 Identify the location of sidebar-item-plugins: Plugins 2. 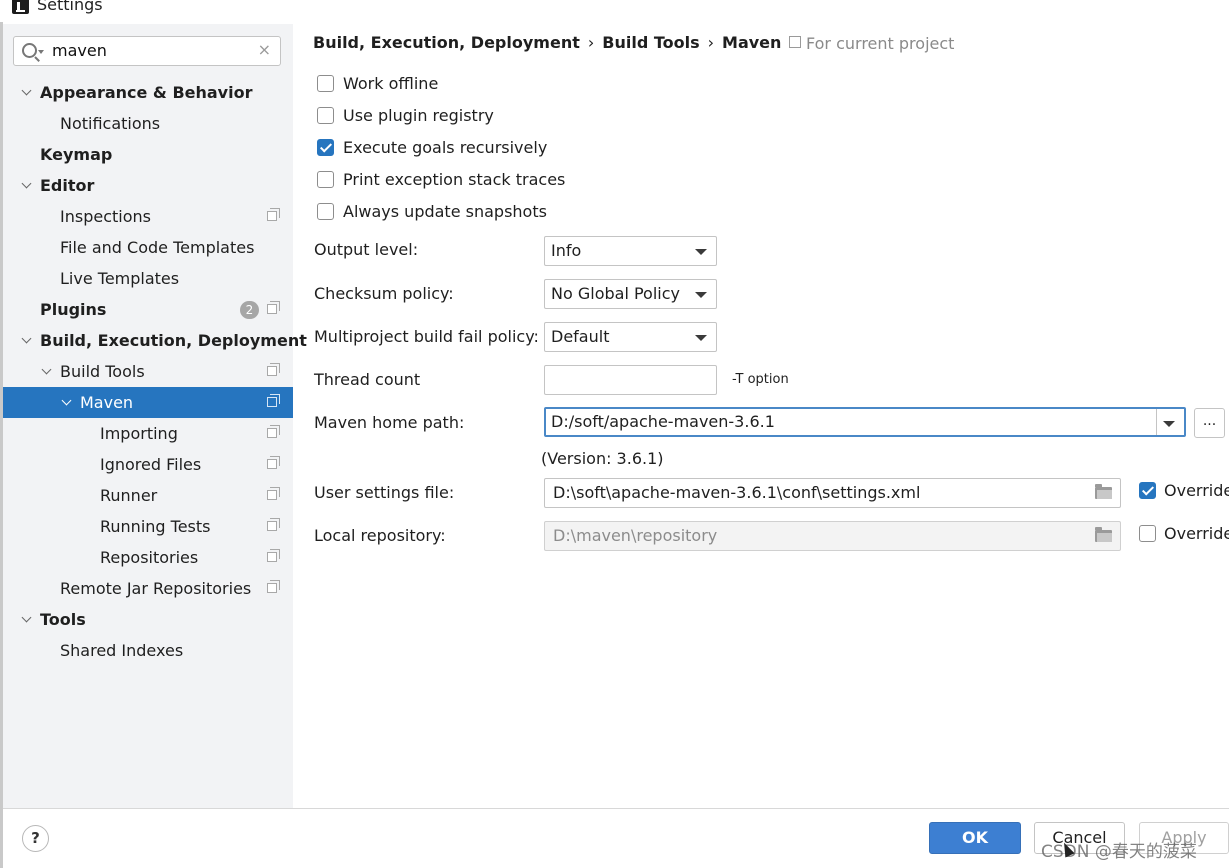
(148, 309).